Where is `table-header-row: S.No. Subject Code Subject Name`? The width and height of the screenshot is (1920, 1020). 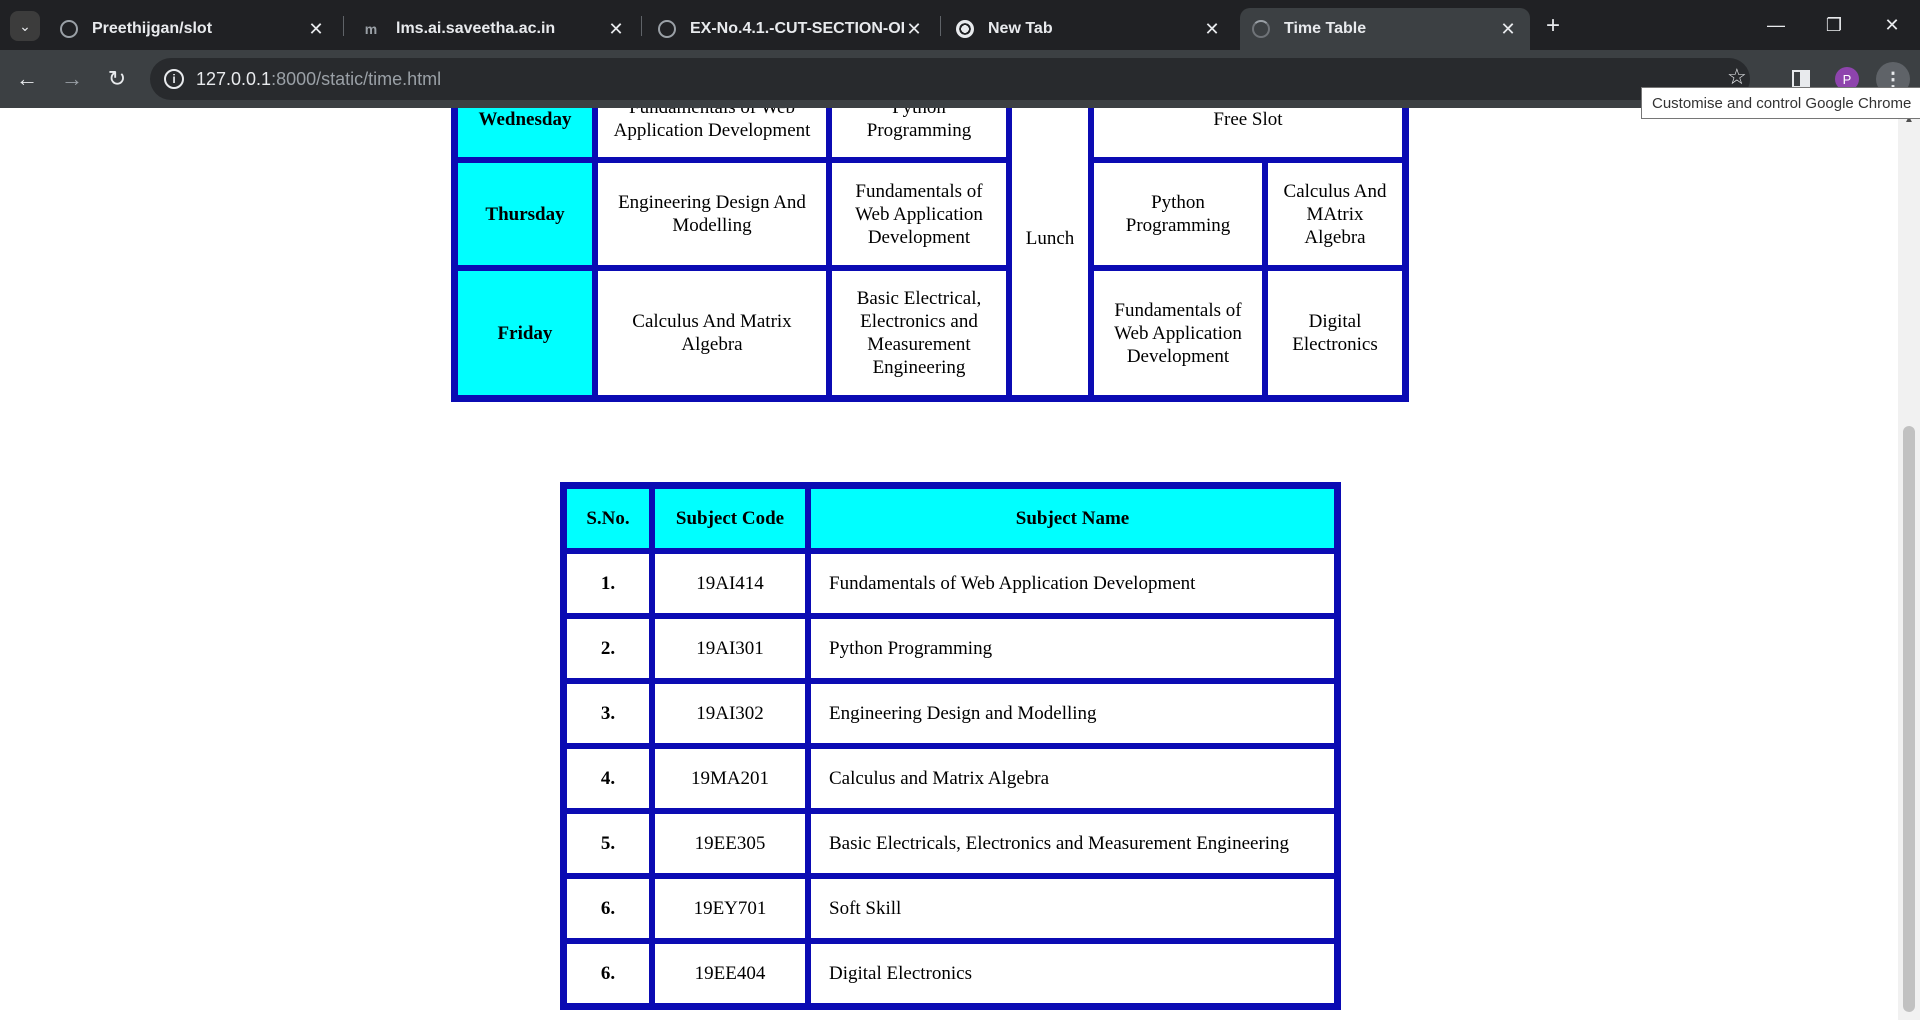 table-header-row: S.No. Subject Code Subject Name is located at coordinates (950, 518).